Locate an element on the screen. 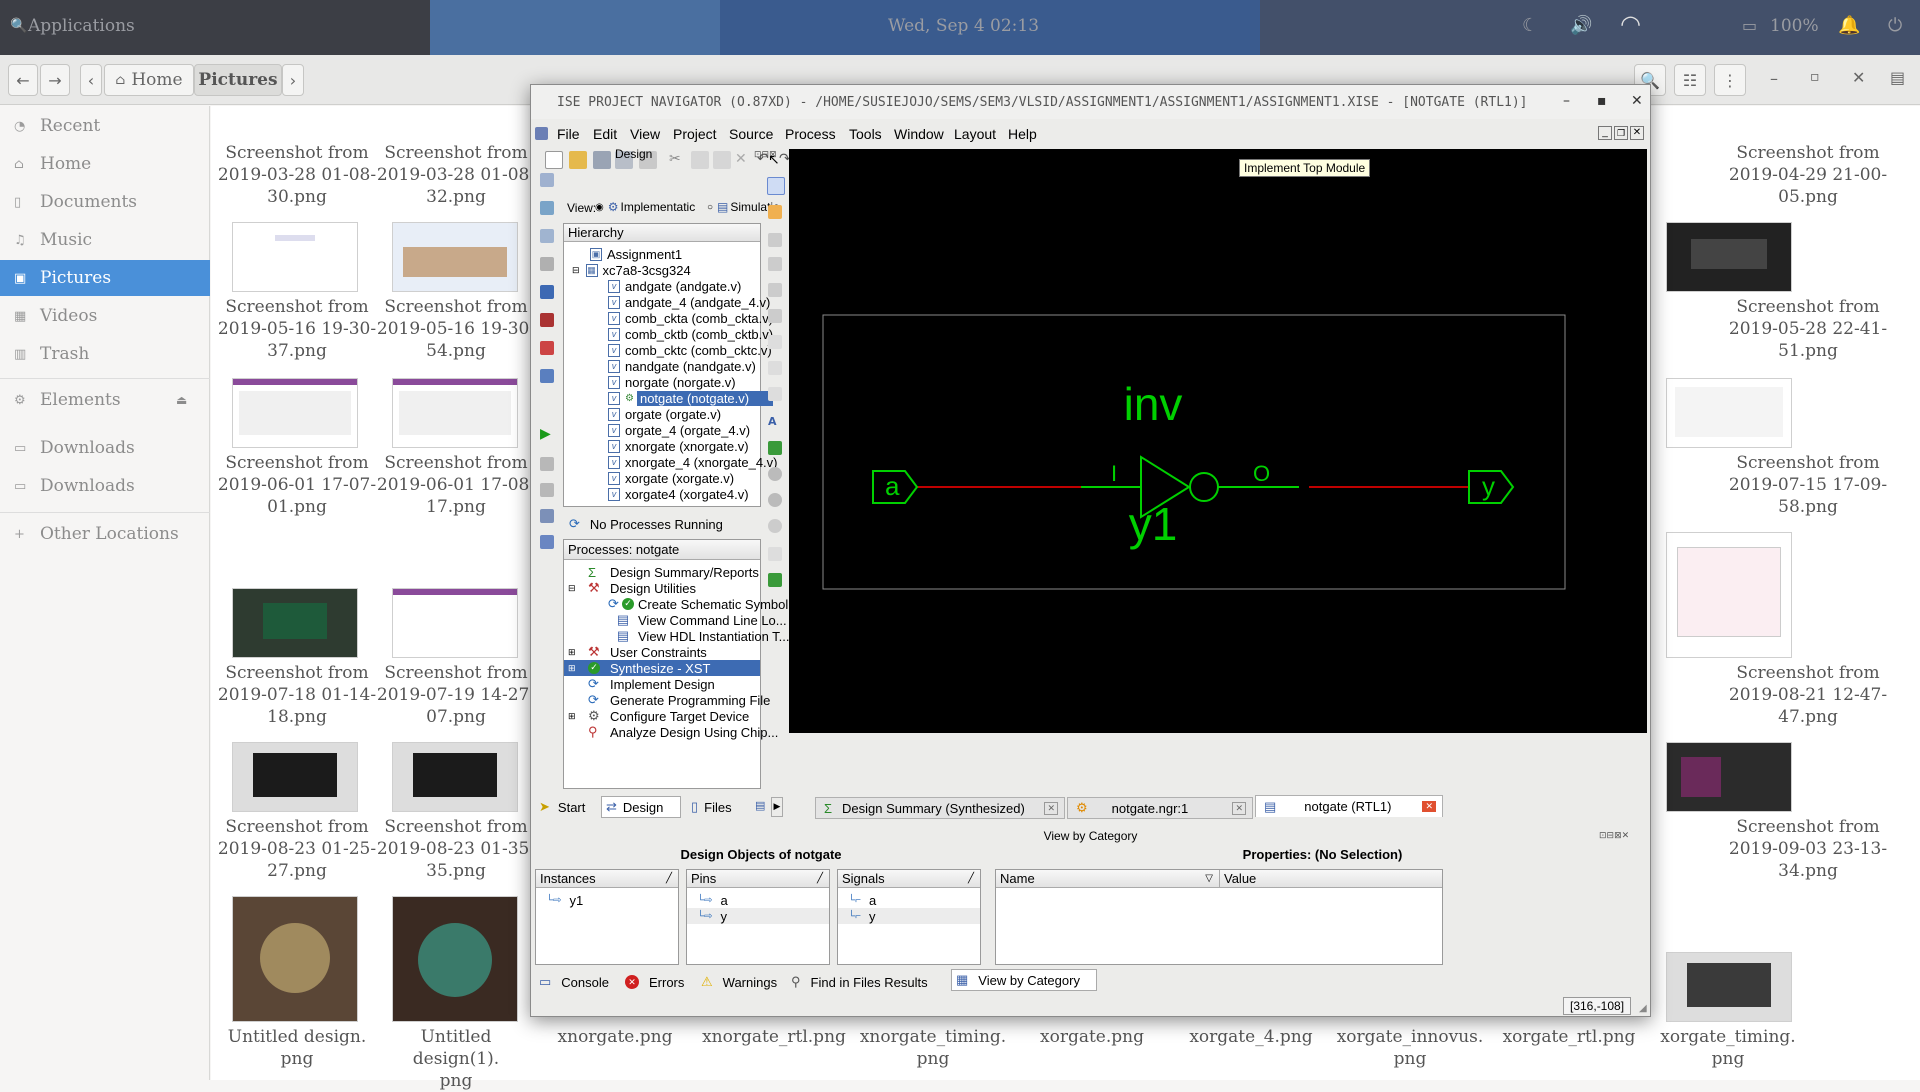  add-source-icon is located at coordinates (547, 180).